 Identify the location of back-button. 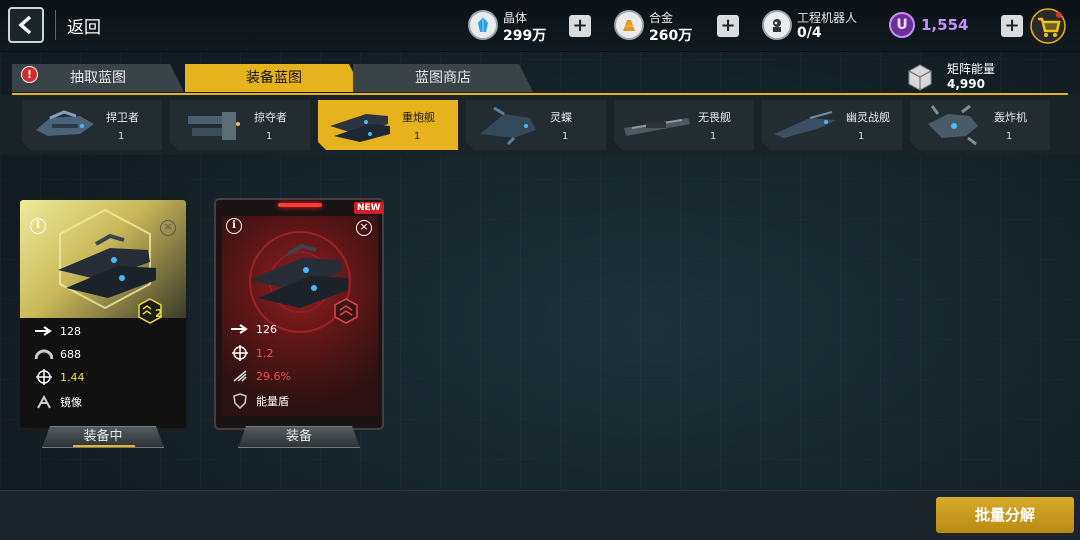
(26, 25).